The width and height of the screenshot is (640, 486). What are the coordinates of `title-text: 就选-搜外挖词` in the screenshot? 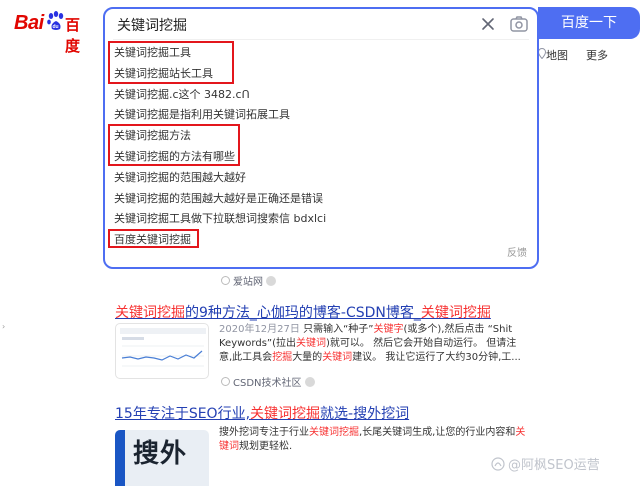 It's located at (365, 414).